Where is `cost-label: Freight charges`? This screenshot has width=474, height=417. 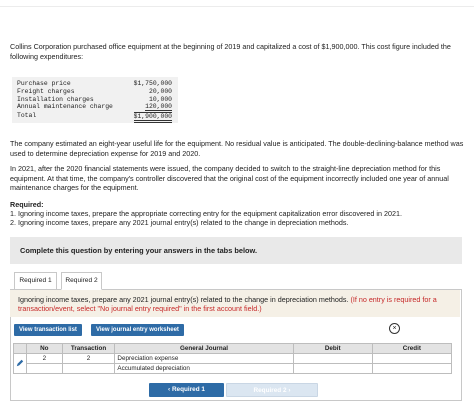
cost-label: Freight charges is located at coordinates (46, 91).